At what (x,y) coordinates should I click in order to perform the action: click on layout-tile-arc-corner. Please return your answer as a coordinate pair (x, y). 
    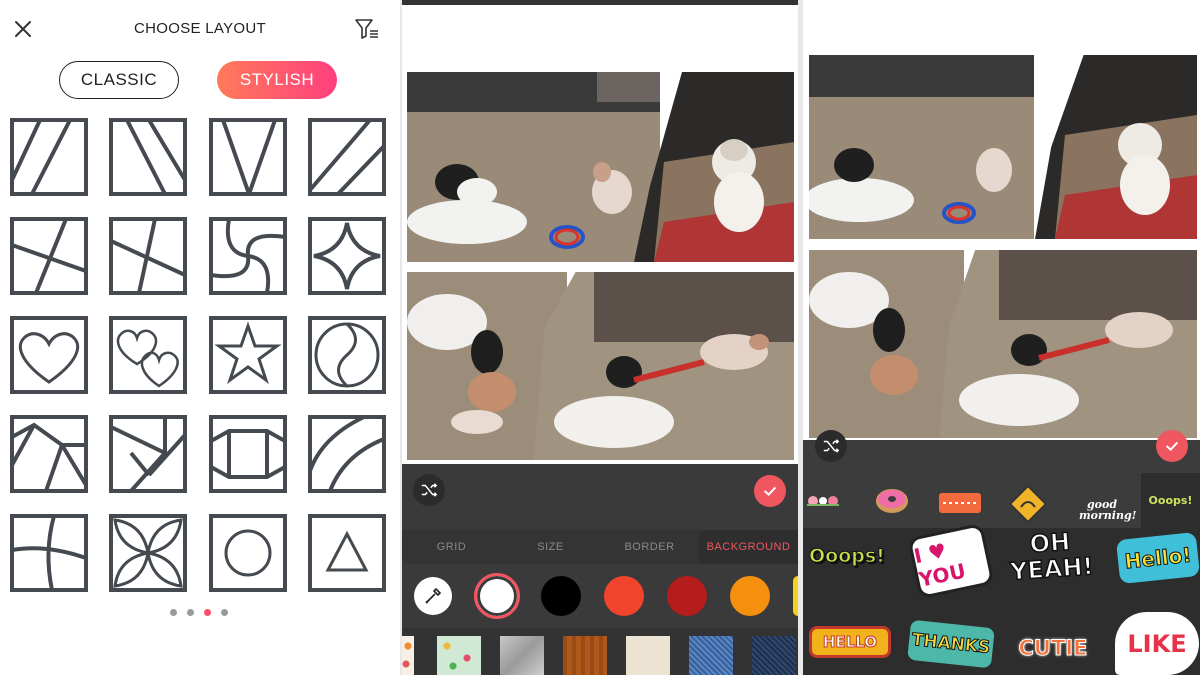
    Looking at the image, I should click on (347, 454).